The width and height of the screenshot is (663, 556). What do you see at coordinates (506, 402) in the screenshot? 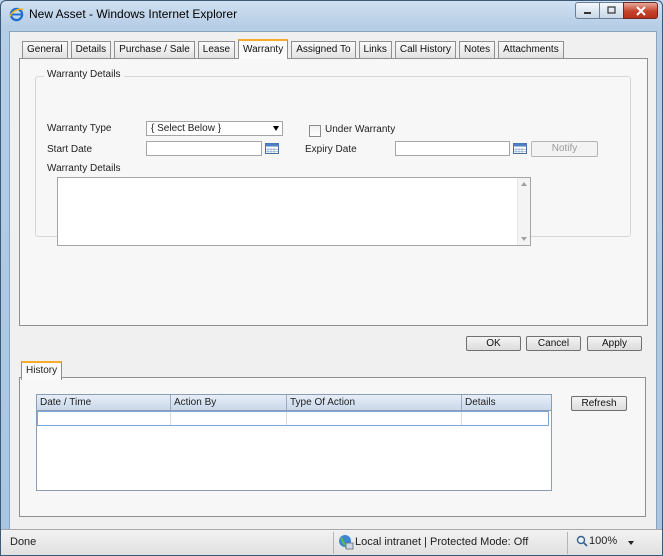
I see `column-header-details: Details` at bounding box center [506, 402].